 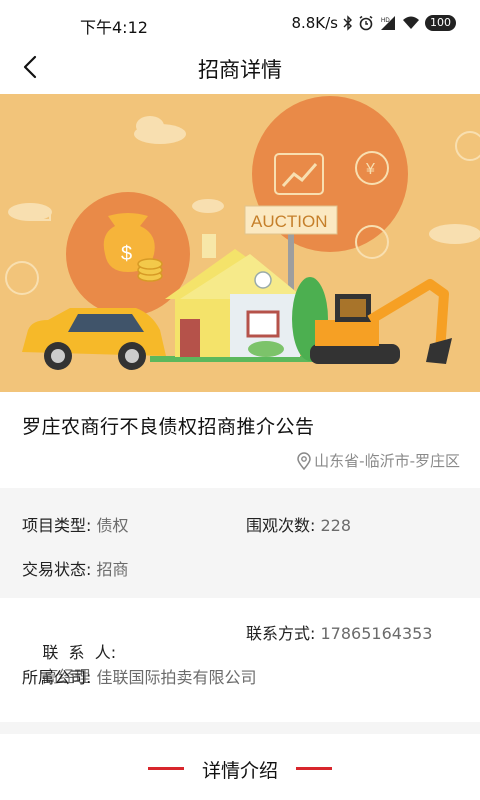 I want to click on title-accent-right, so click(x=314, y=768).